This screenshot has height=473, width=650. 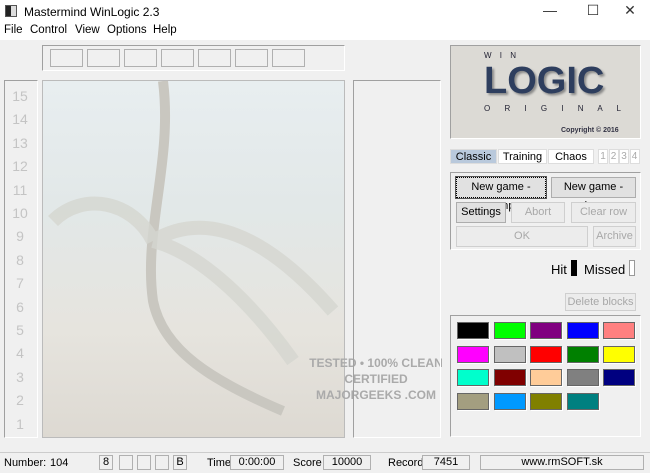 What do you see at coordinates (48, 30) in the screenshot?
I see `menu-control: Control` at bounding box center [48, 30].